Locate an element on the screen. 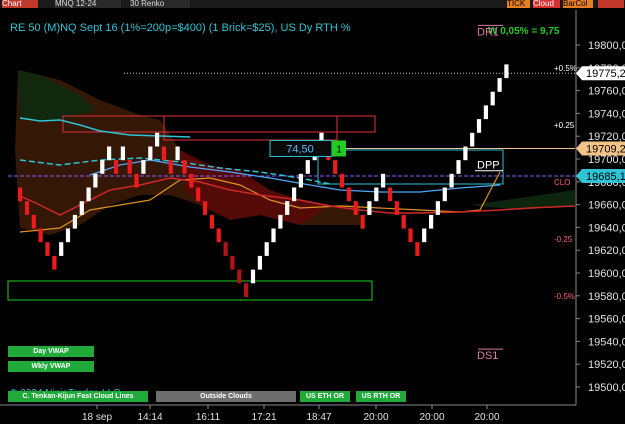  y-tick-label: 19600,00 is located at coordinates (606, 274).